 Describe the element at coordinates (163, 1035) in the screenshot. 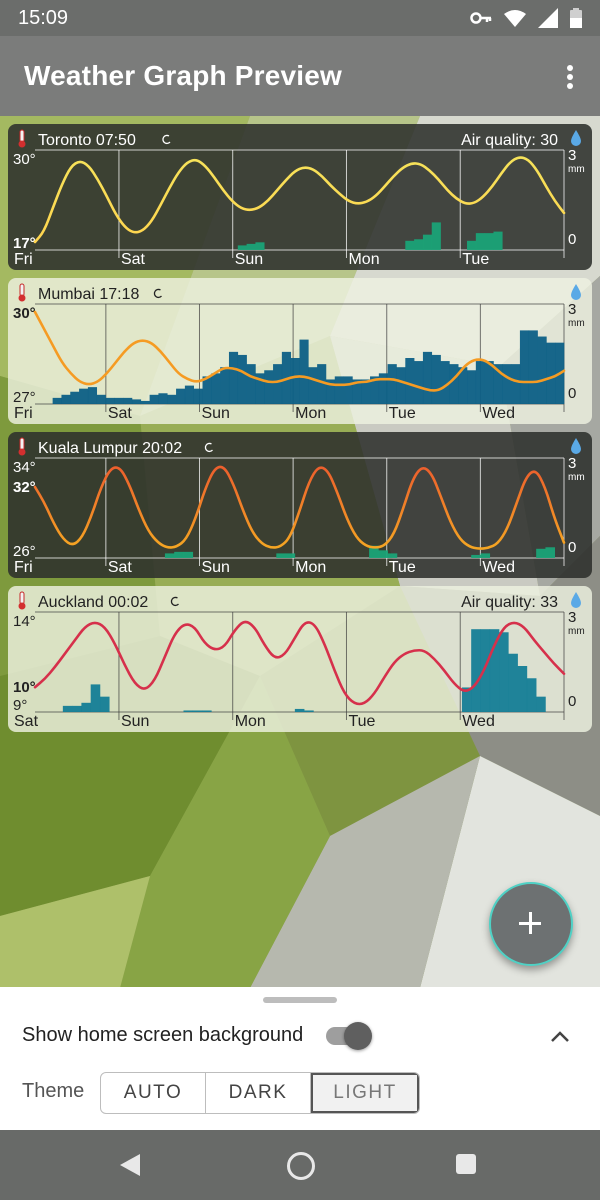

I see `show-background-label: Show home screen background` at that location.